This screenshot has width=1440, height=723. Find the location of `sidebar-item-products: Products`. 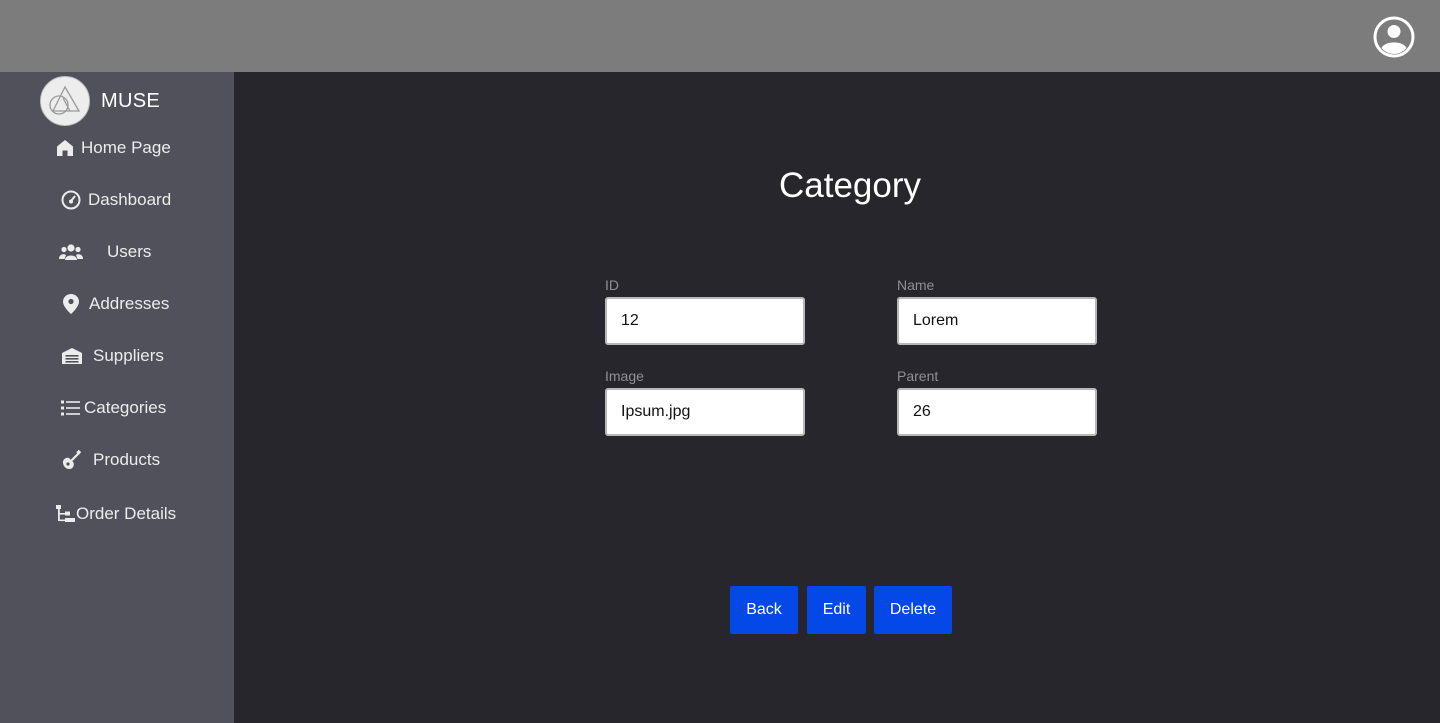

sidebar-item-products: Products is located at coordinates (111, 460).